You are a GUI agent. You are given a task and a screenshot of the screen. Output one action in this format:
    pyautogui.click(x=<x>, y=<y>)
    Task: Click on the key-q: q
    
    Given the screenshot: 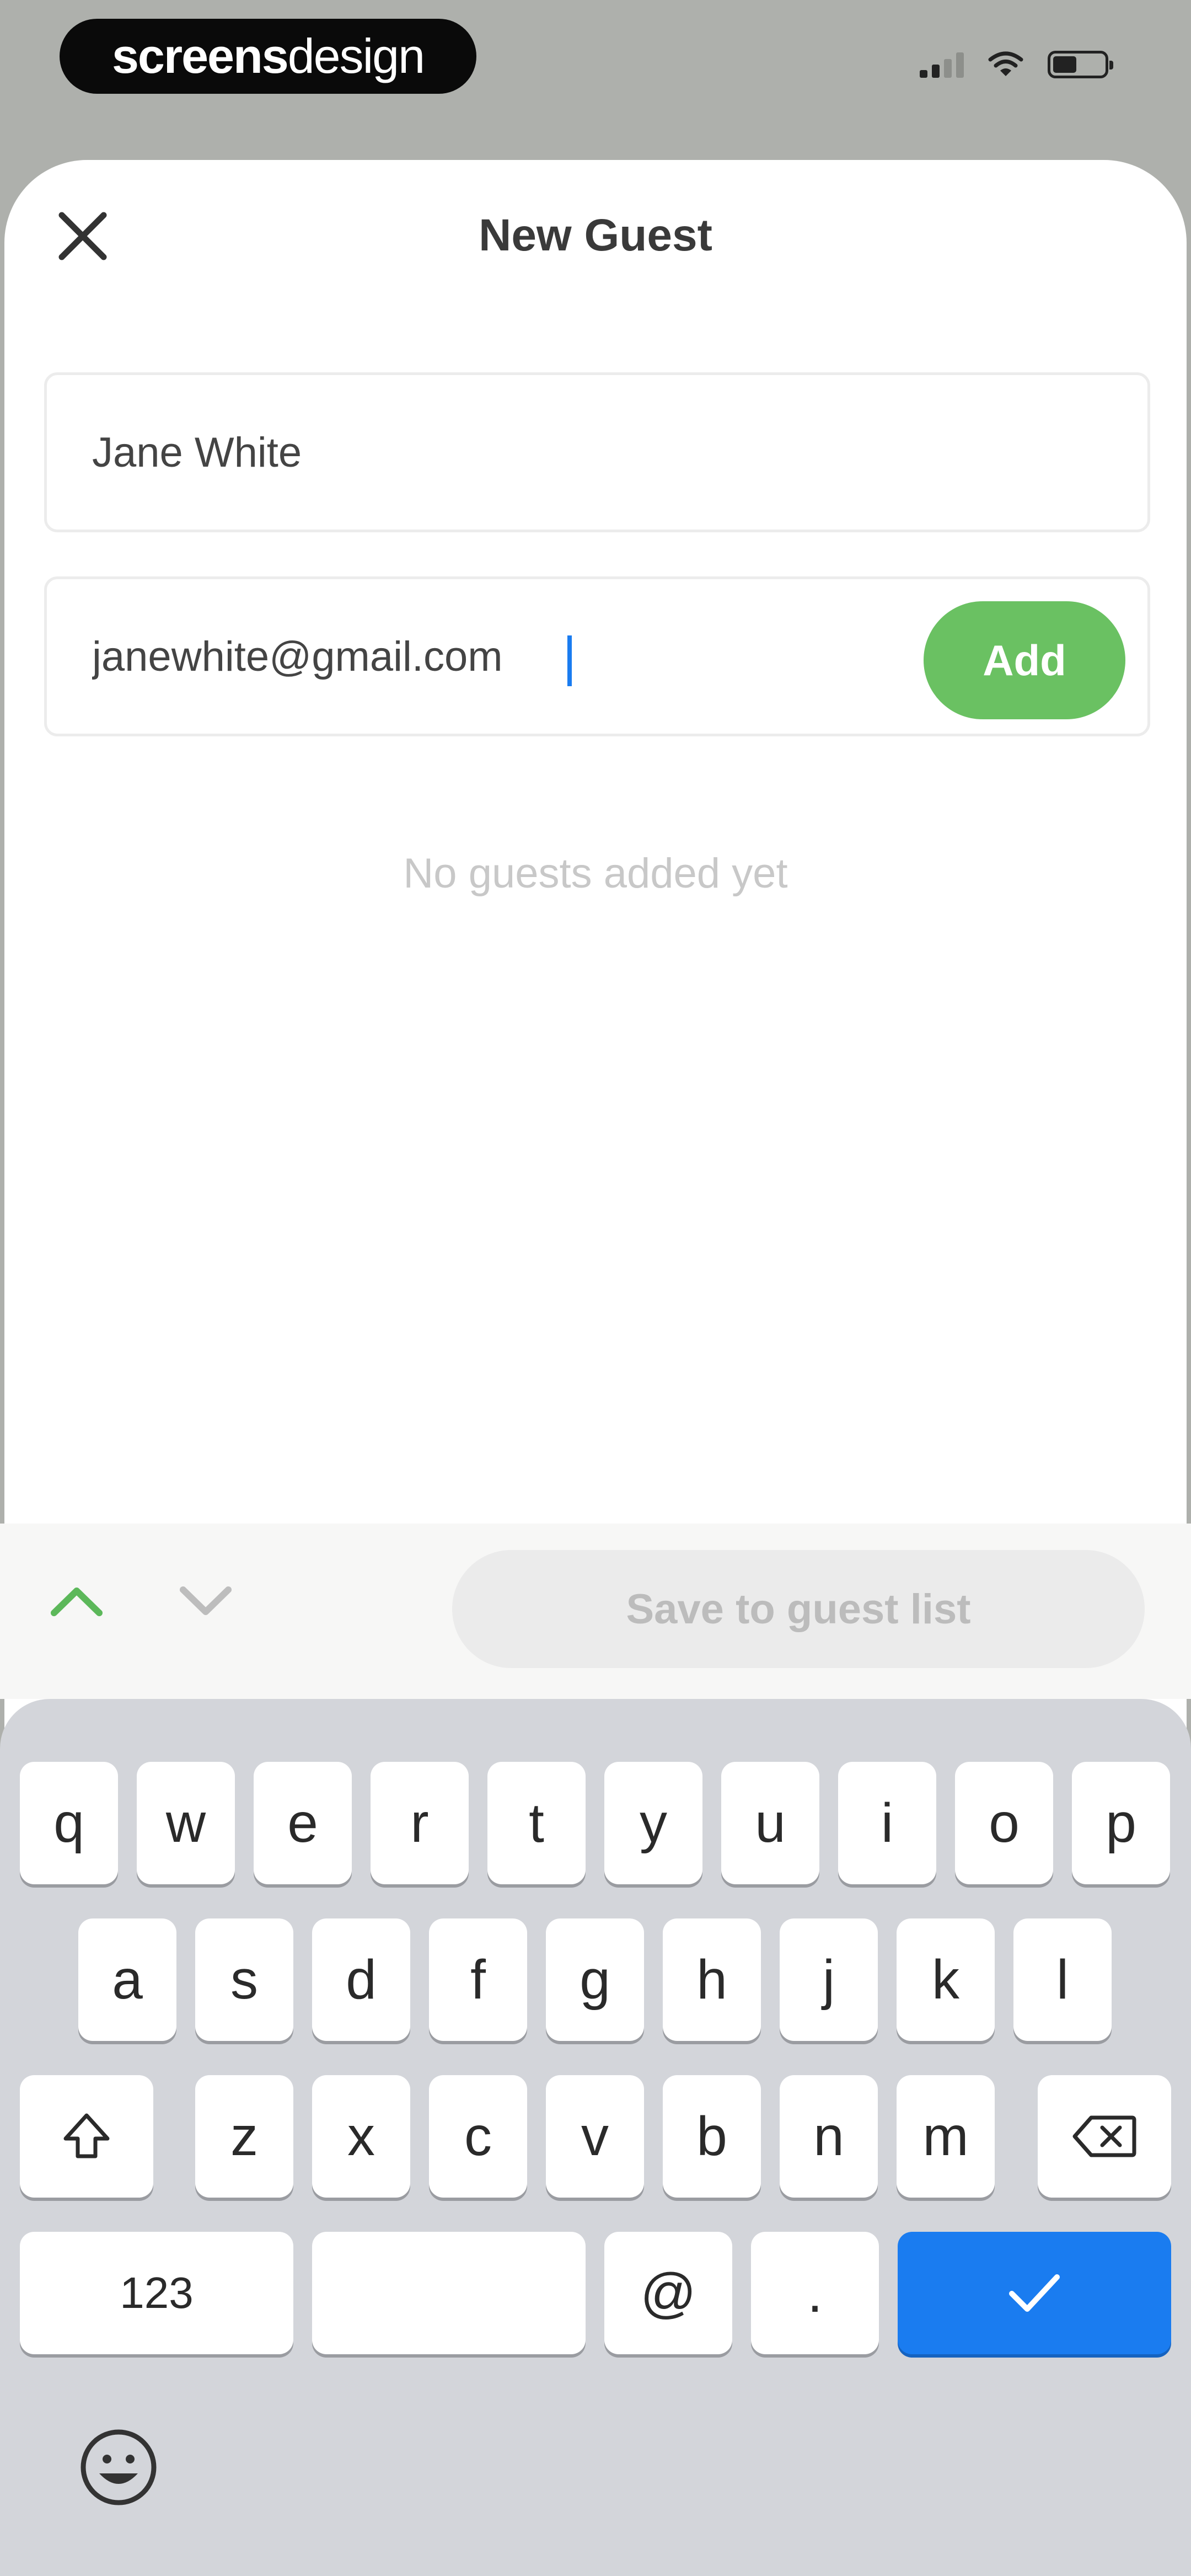 What is the action you would take?
    pyautogui.click(x=69, y=1823)
    